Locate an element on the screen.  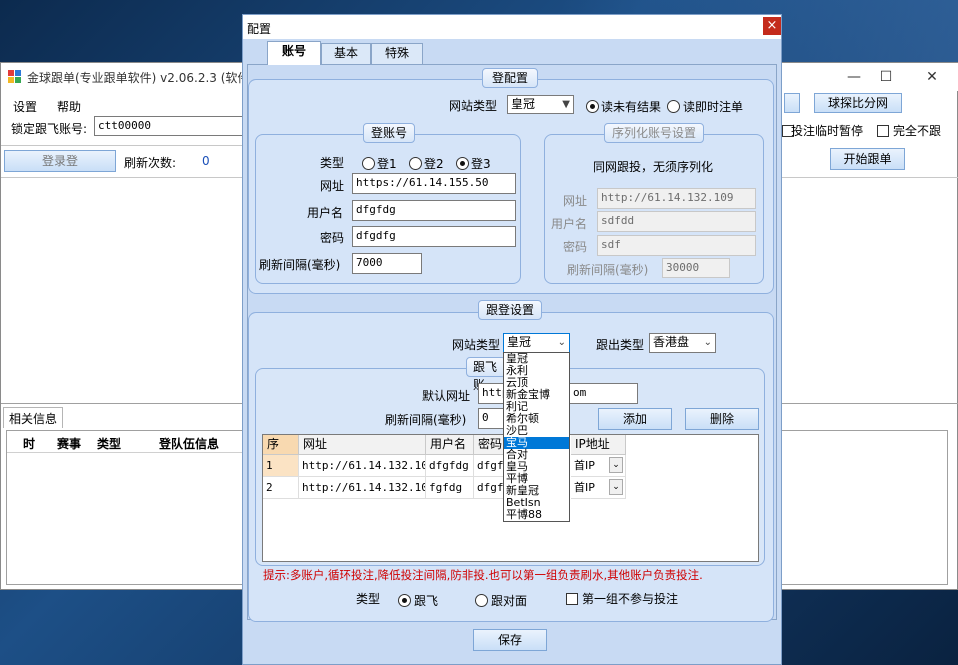
follow-site-type-select: 皇冠 ⌄ is located at coordinates (536, 343).